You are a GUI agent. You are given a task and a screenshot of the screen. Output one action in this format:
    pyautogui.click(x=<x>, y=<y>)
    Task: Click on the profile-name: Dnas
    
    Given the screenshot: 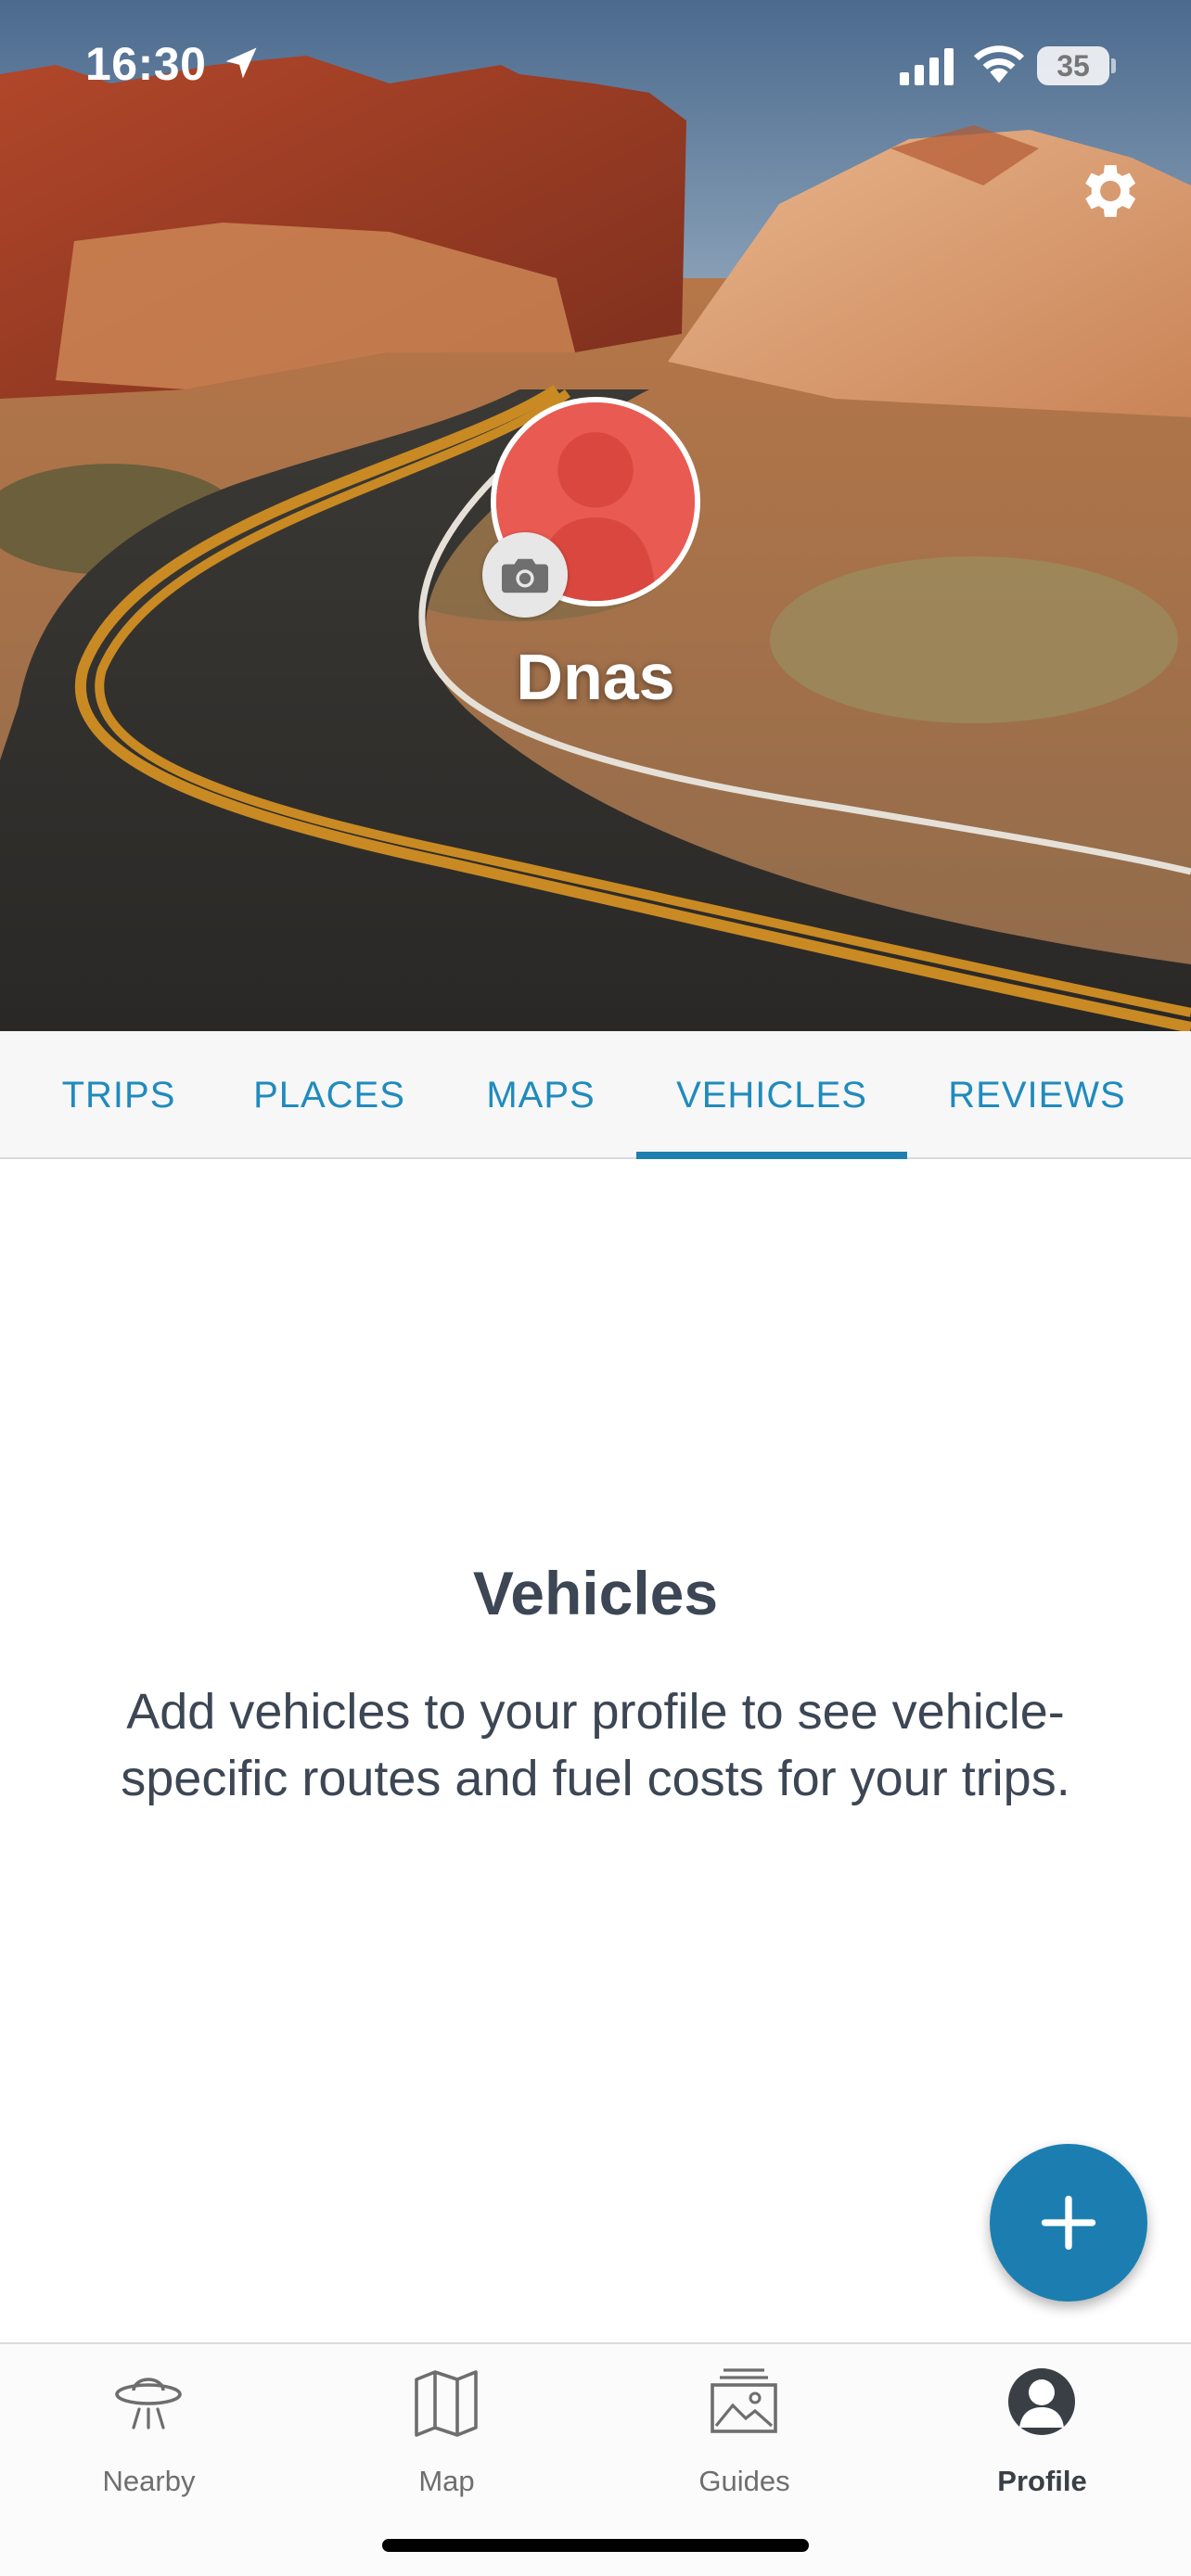 What is the action you would take?
    pyautogui.click(x=595, y=677)
    